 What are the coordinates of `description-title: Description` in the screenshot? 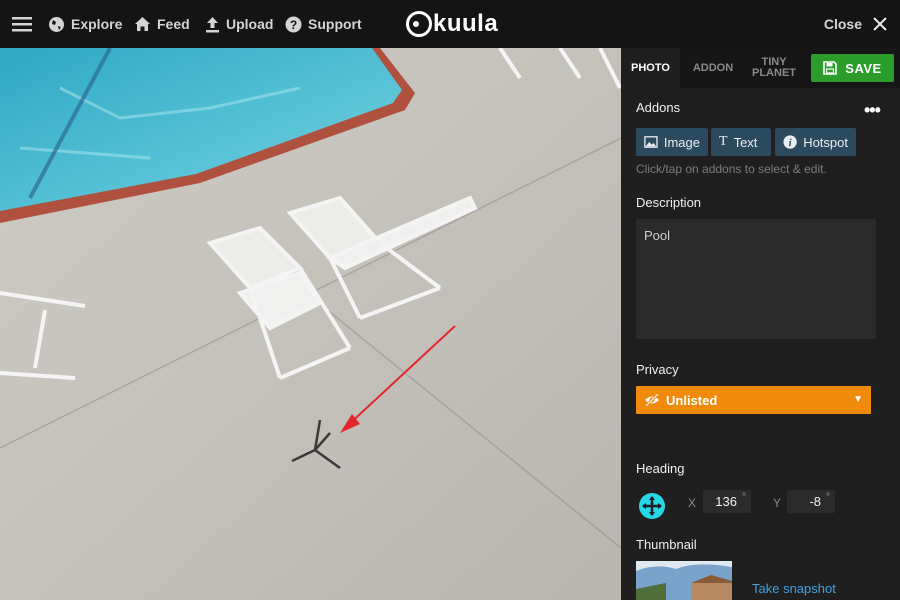 It's located at (669, 202).